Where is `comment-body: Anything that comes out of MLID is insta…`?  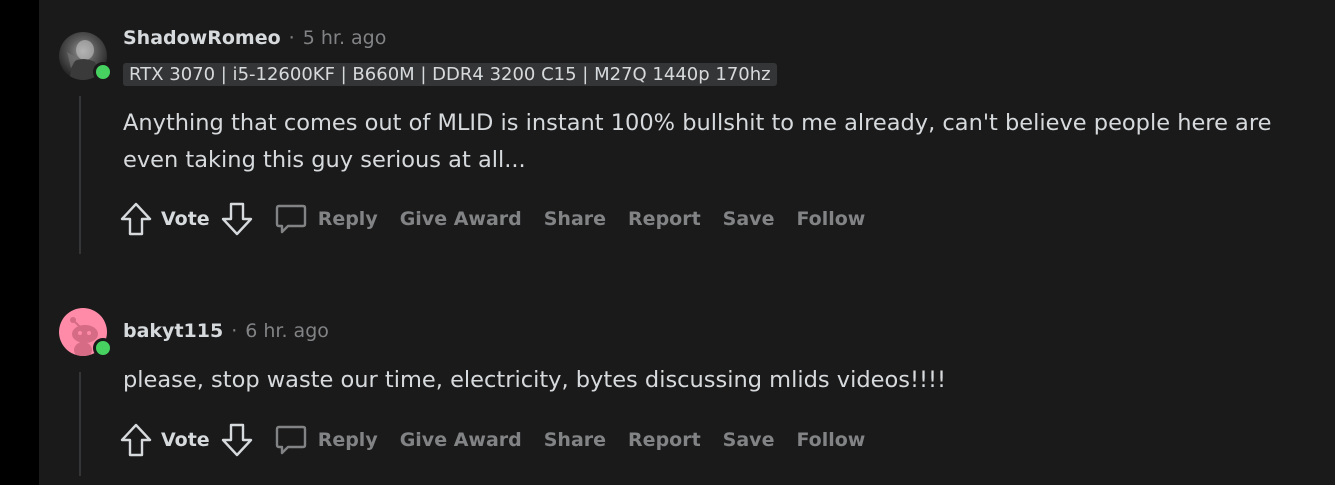
comment-body: Anything that comes out of MLID is insta… is located at coordinates (697, 141).